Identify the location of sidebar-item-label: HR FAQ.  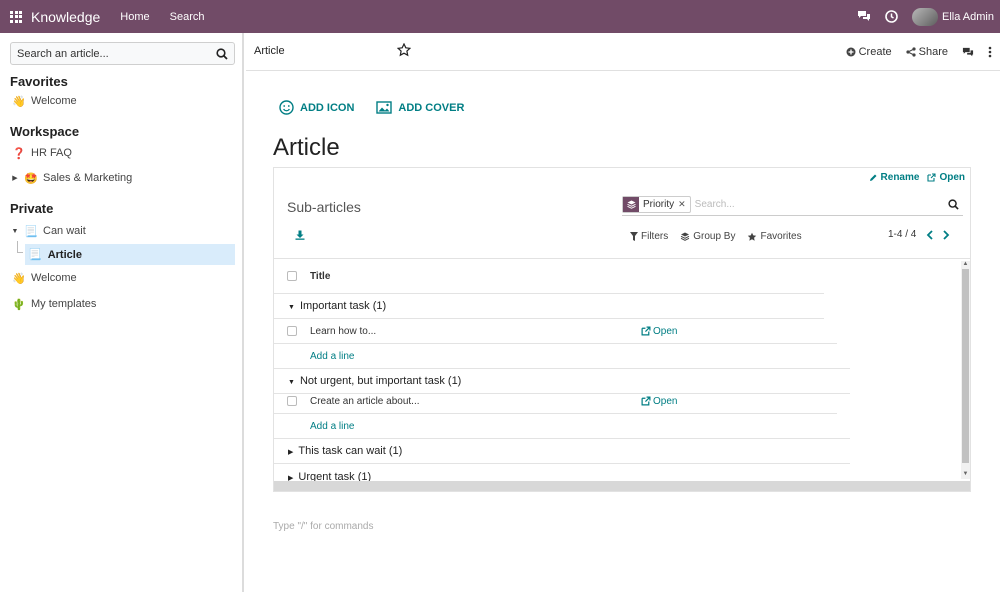
(51, 153).